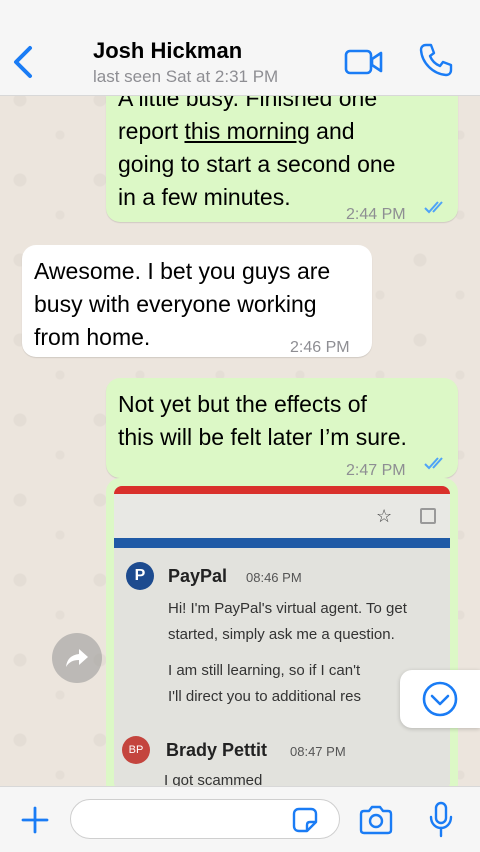 This screenshot has width=480, height=852. What do you see at coordinates (376, 214) in the screenshot?
I see `message-timestamp: 2:44 PM` at bounding box center [376, 214].